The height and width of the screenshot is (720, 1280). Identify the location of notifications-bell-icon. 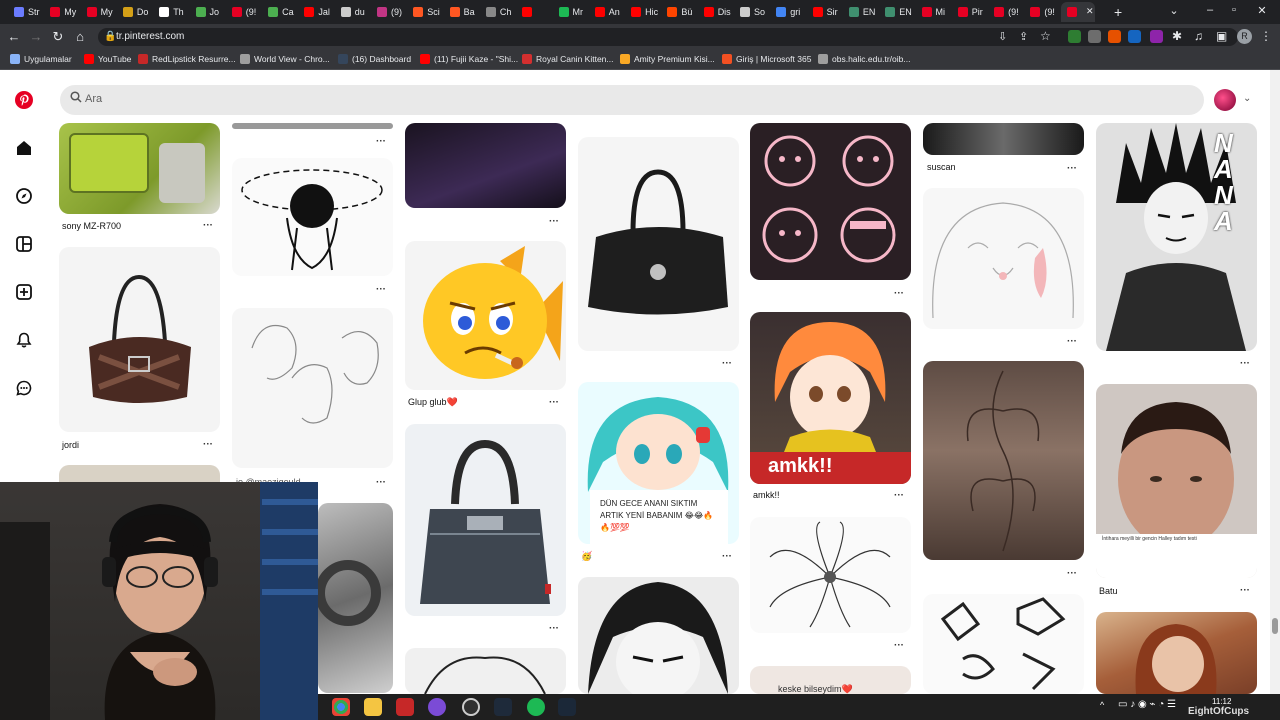
(24, 340).